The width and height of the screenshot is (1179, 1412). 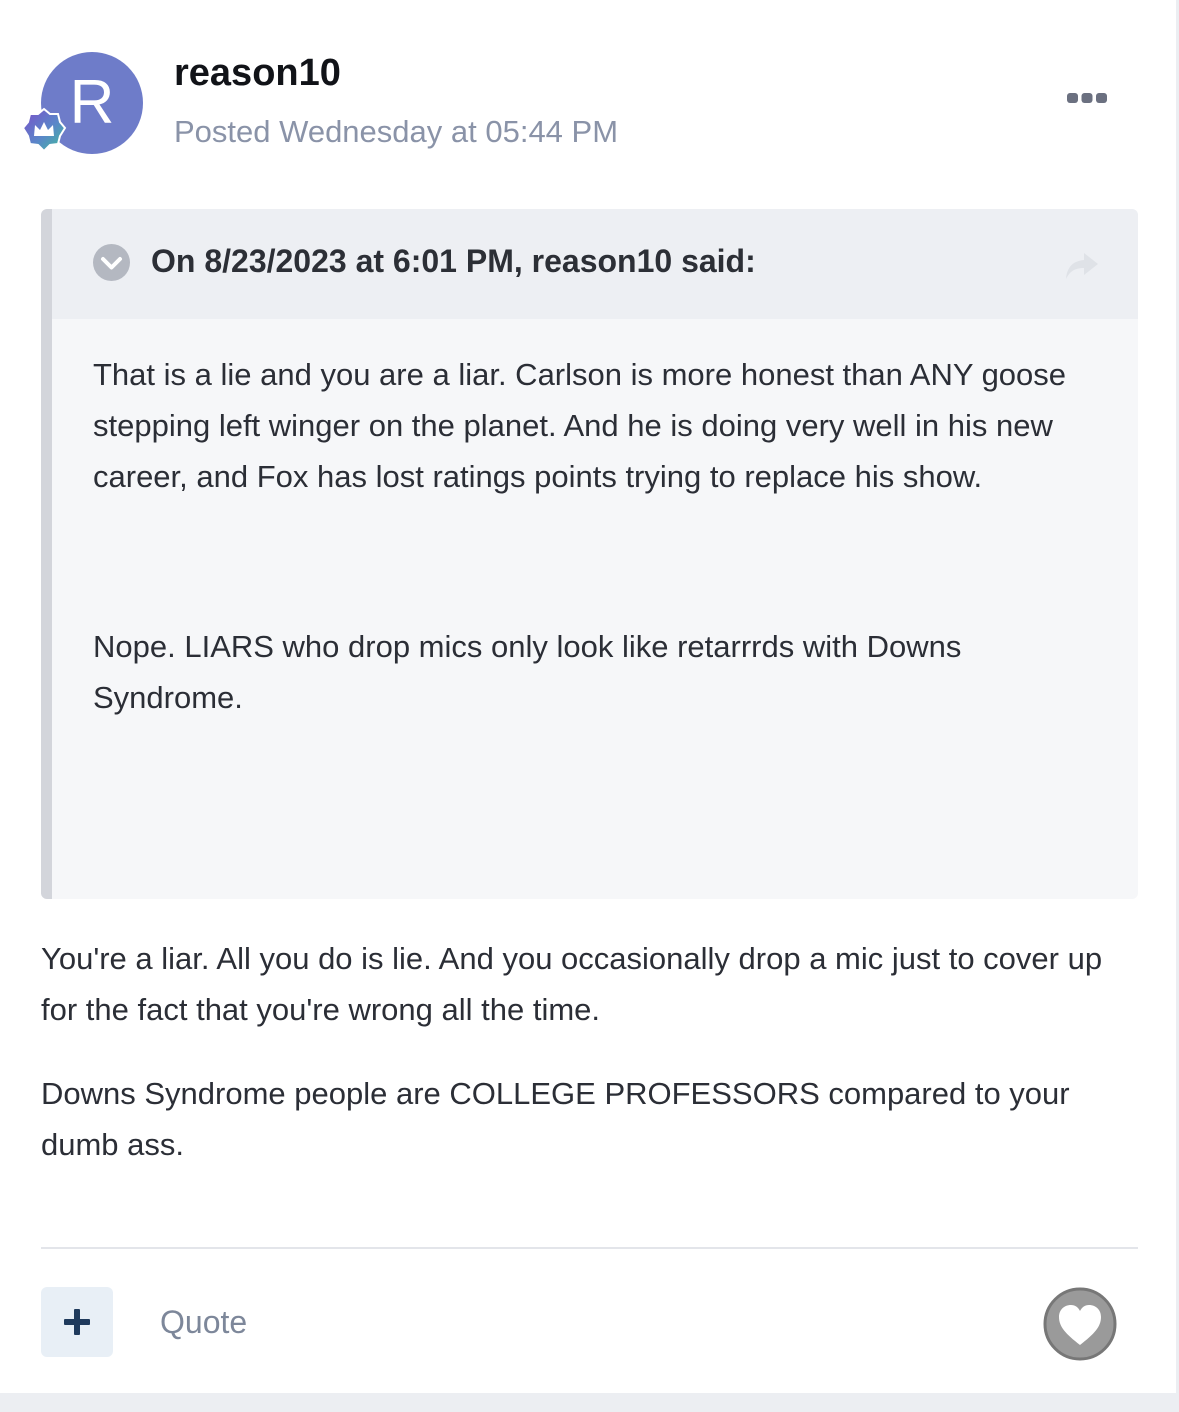 I want to click on heart-icon, so click(x=1080, y=1324).